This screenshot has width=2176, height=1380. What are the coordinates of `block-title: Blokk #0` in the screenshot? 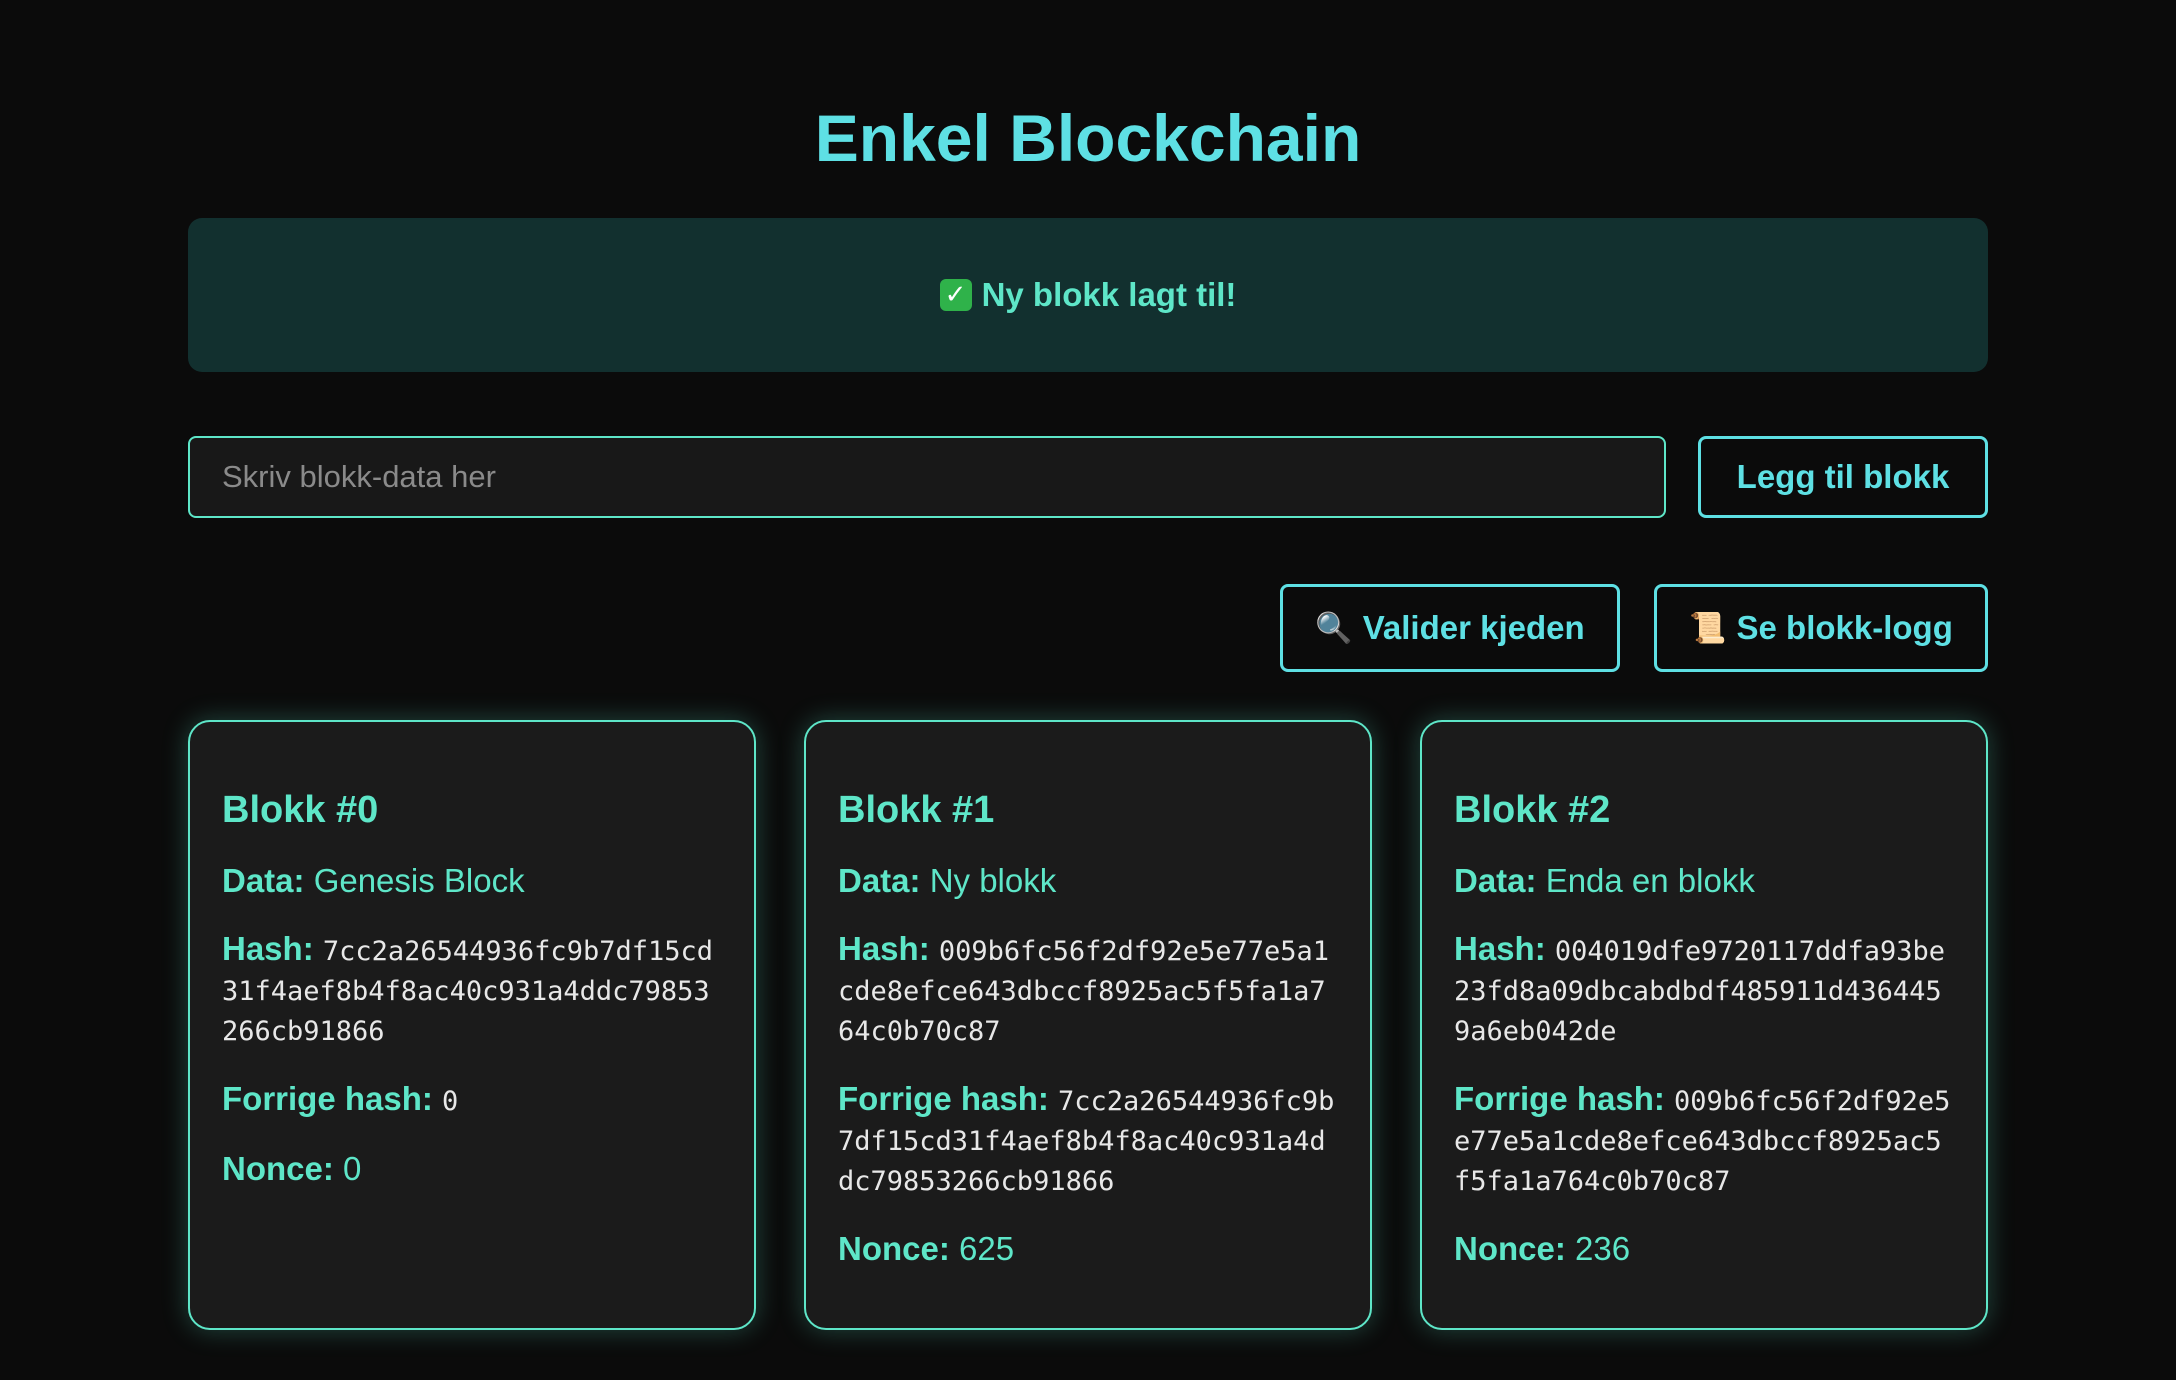 It's located at (300, 810).